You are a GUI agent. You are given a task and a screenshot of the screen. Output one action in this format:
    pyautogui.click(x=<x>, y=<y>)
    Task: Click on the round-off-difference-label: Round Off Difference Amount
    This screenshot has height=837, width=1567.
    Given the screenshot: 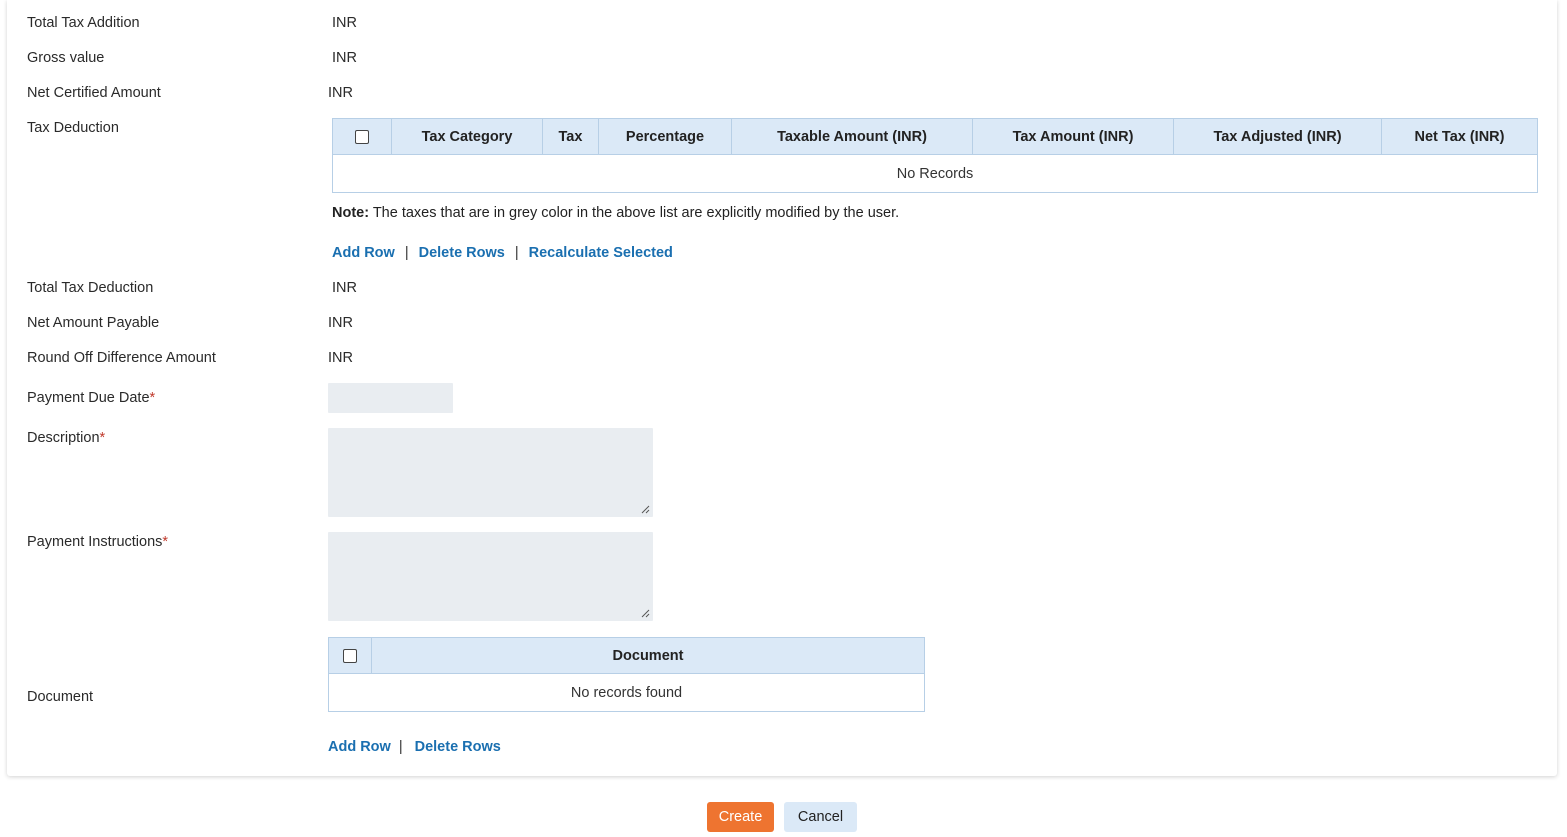 What is the action you would take?
    pyautogui.click(x=121, y=358)
    